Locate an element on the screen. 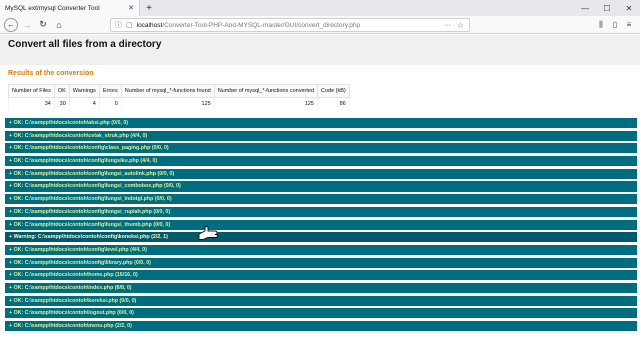  value-errors: 0 is located at coordinates (110, 104).